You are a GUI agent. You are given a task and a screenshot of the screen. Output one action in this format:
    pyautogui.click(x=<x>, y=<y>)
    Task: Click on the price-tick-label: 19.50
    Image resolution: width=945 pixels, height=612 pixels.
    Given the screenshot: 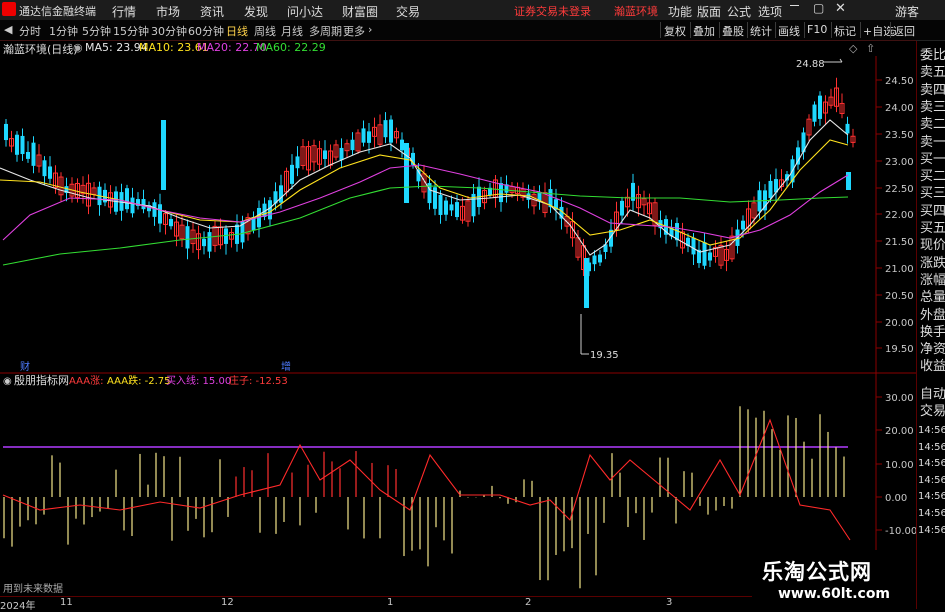 What is the action you would take?
    pyautogui.click(x=899, y=349)
    